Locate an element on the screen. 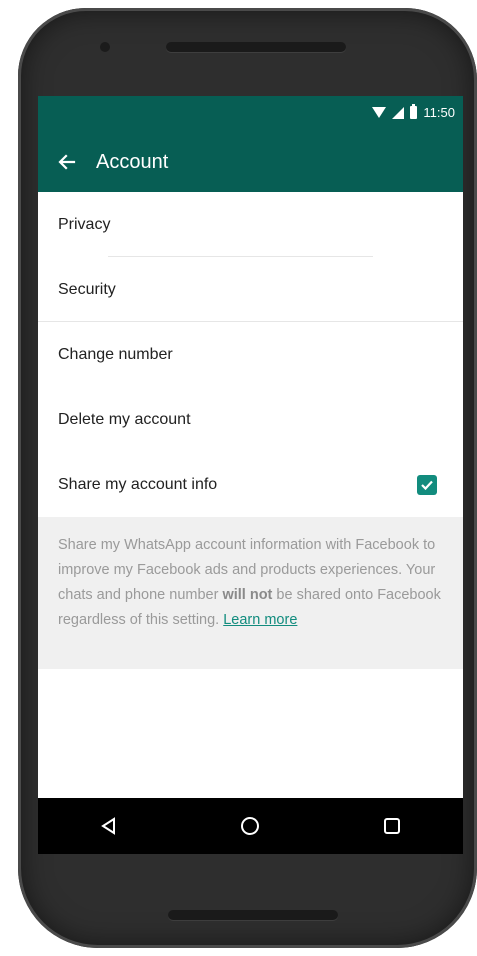  share-account-info-checkbox is located at coordinates (427, 485).